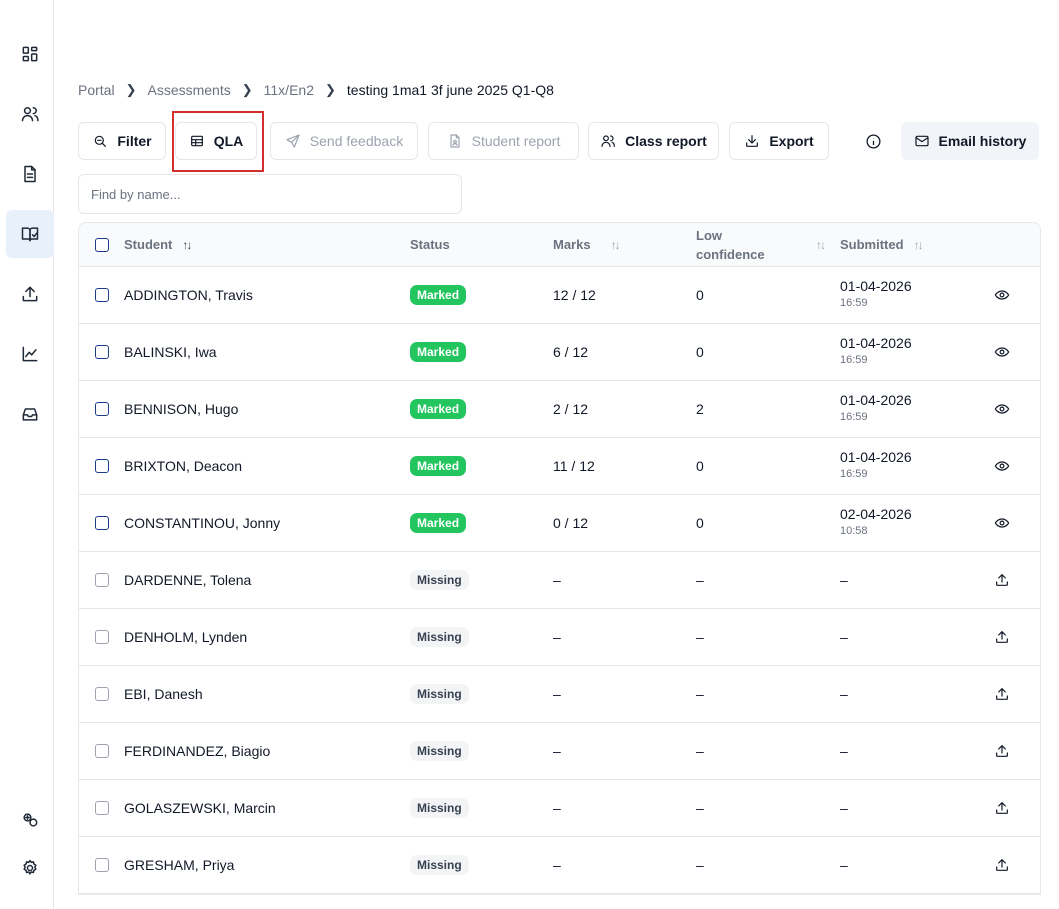  What do you see at coordinates (270, 194) in the screenshot?
I see `search-input` at bounding box center [270, 194].